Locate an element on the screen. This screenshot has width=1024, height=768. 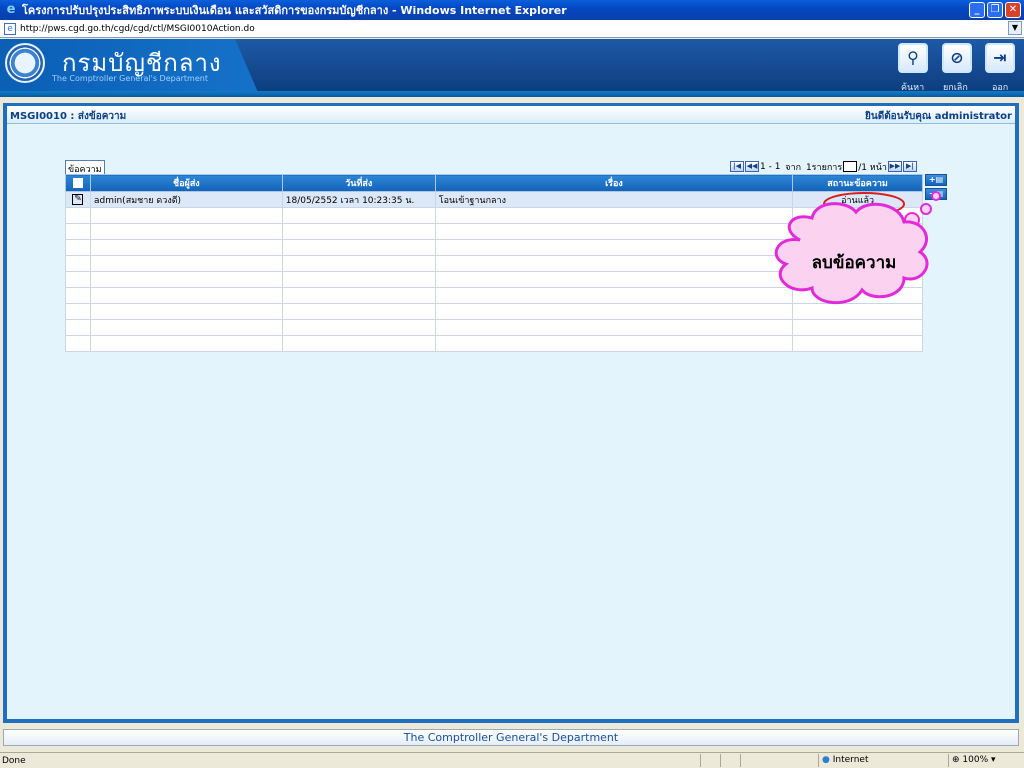
delete-callout-annotation: ลบข้อความ is located at coordinates (857, 248).